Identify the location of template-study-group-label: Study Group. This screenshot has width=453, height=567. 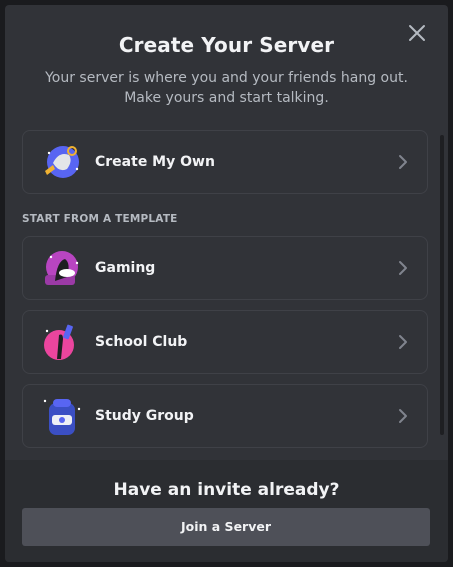
(144, 416).